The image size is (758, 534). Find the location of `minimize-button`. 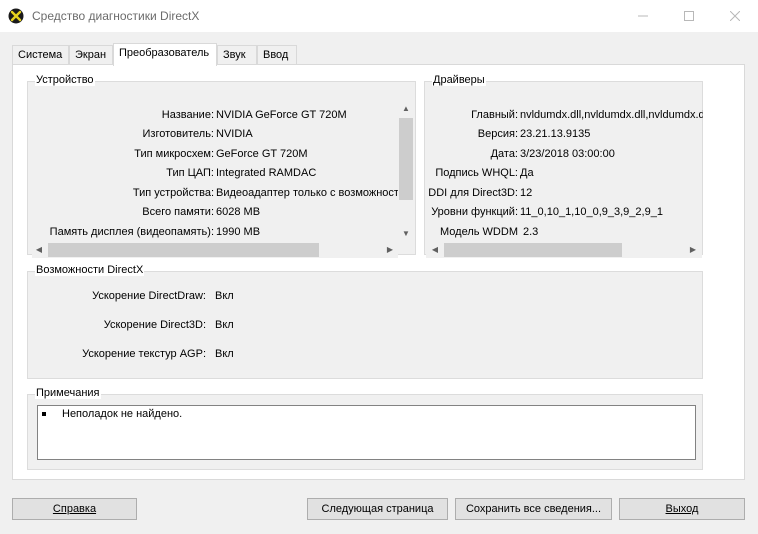

minimize-button is located at coordinates (643, 16).